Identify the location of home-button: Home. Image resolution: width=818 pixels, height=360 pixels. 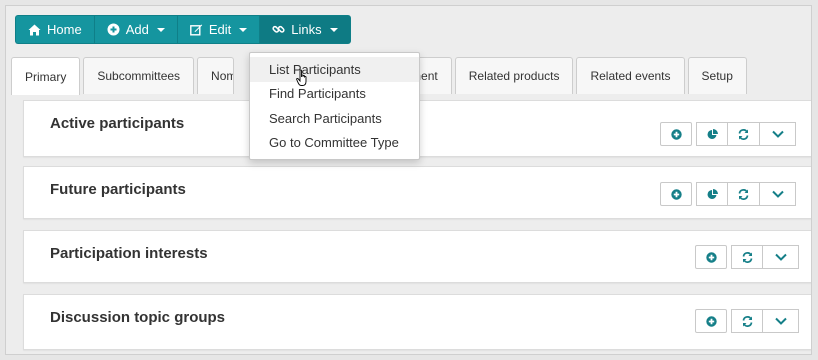
(54, 29).